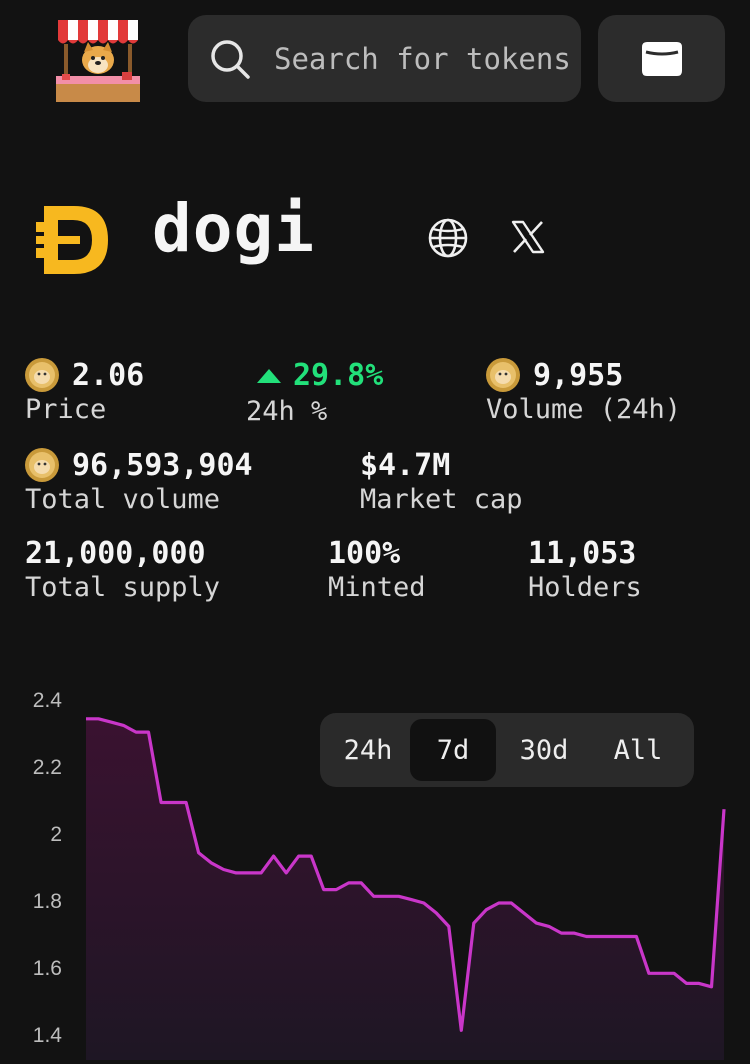  What do you see at coordinates (424, 58) in the screenshot?
I see `search-input` at bounding box center [424, 58].